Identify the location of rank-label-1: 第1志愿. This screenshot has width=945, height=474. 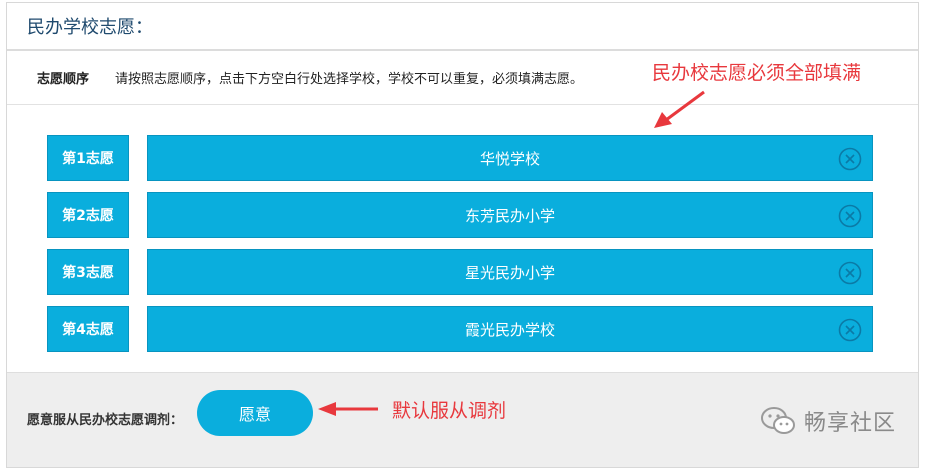
(88, 158).